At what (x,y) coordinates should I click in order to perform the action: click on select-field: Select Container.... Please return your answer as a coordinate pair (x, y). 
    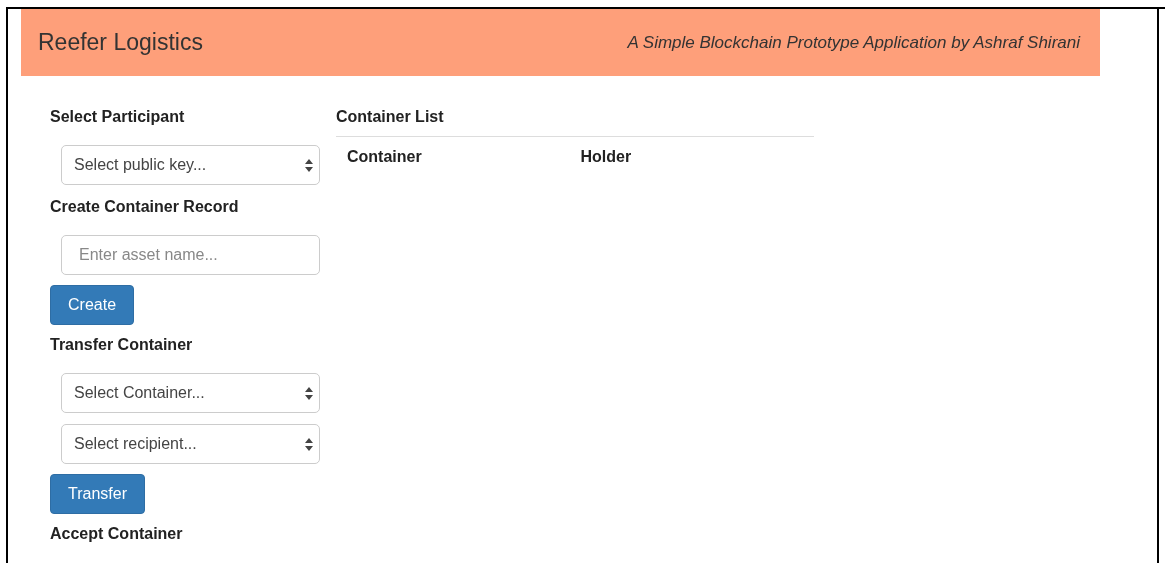
    Looking at the image, I should click on (190, 393).